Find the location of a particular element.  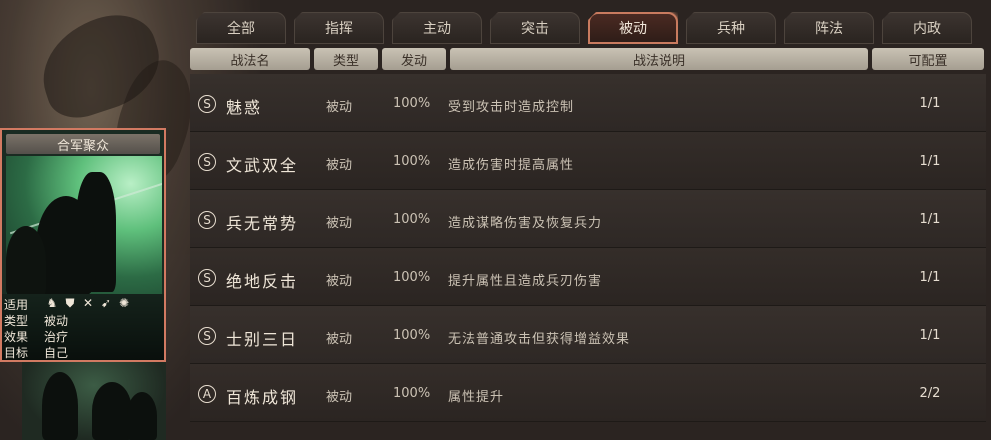

tab-passive: 被动 is located at coordinates (633, 28).